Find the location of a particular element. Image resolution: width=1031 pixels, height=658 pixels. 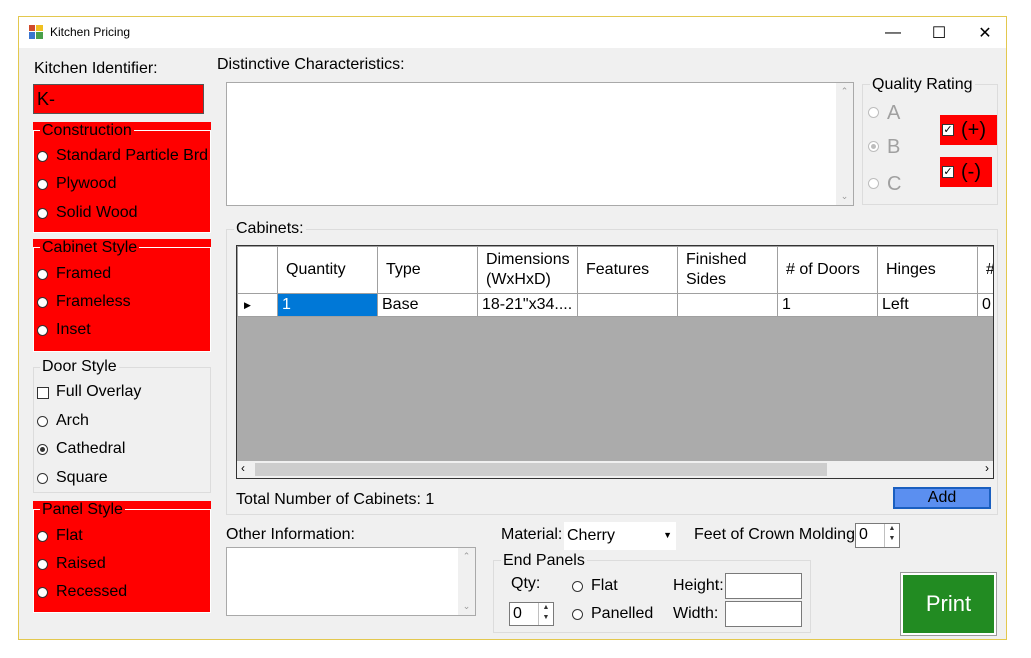

end-panels-width-input is located at coordinates (763, 614).